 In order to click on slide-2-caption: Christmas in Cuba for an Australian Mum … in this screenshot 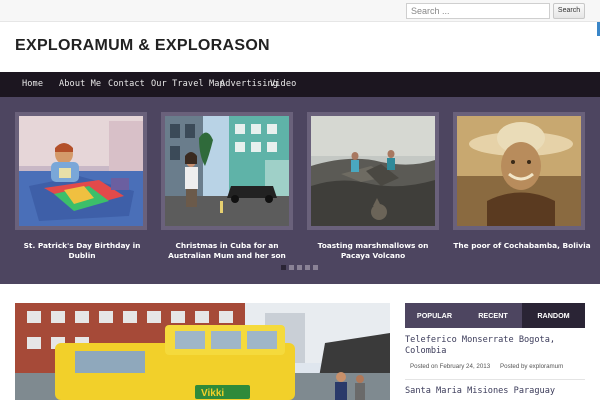, I will do `click(227, 251)`.